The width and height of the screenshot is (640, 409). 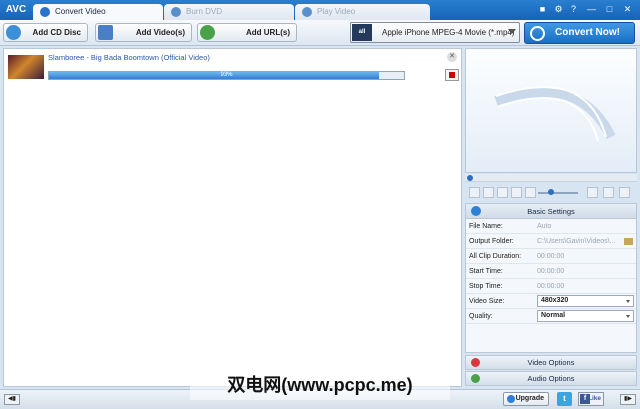 I want to click on add-video-button: Add Video(s), so click(x=143, y=32).